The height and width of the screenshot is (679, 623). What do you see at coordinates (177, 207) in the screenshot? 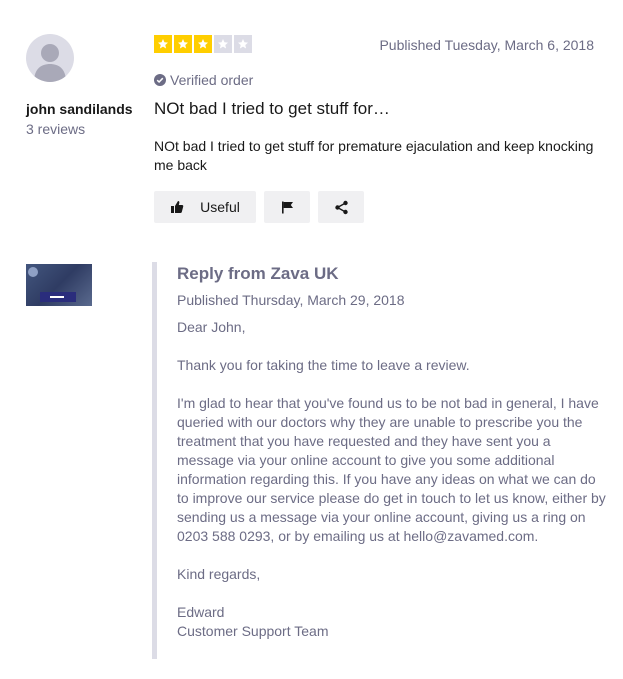
I see `thumbs-up-icon` at bounding box center [177, 207].